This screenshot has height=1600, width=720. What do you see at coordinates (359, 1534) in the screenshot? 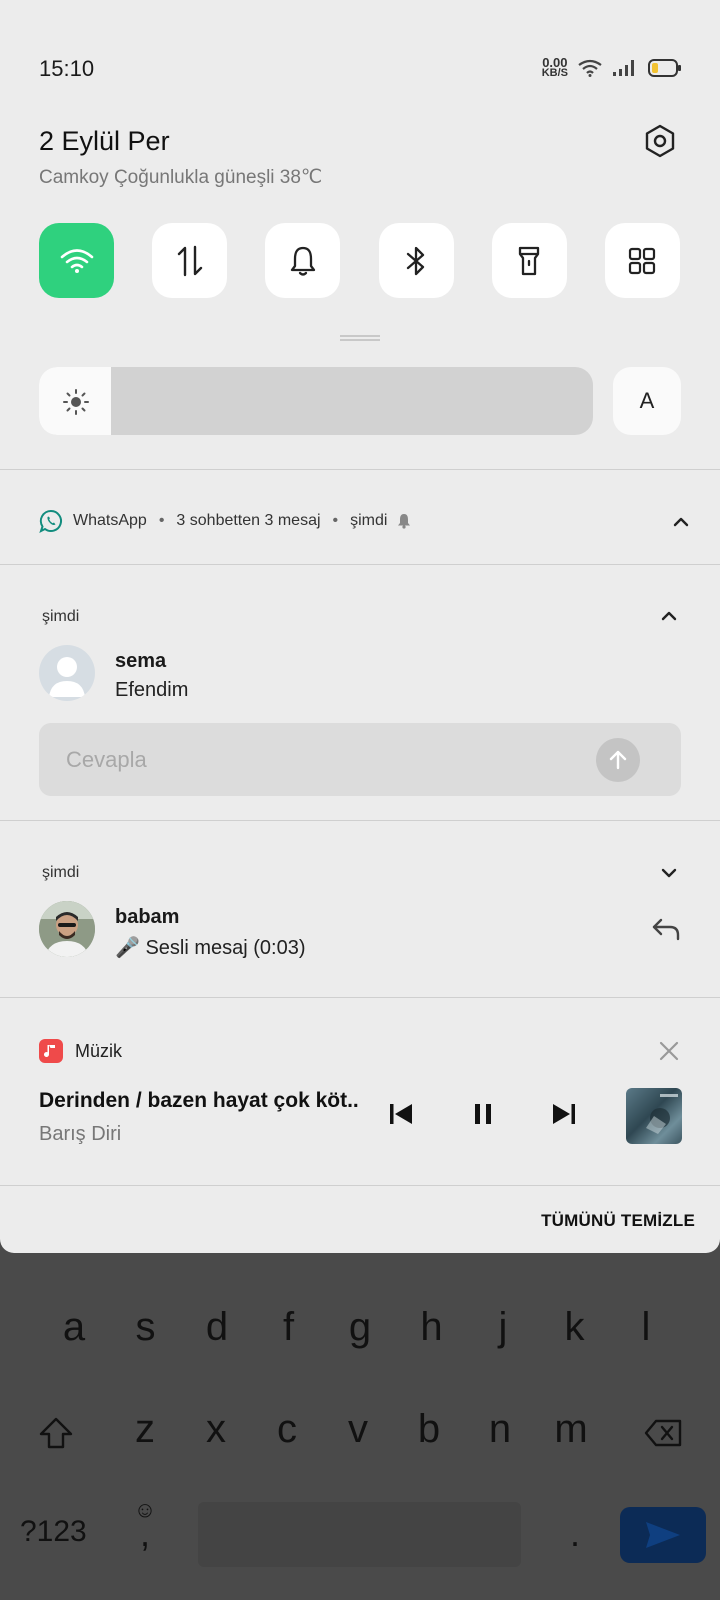
I see `space-bar` at bounding box center [359, 1534].